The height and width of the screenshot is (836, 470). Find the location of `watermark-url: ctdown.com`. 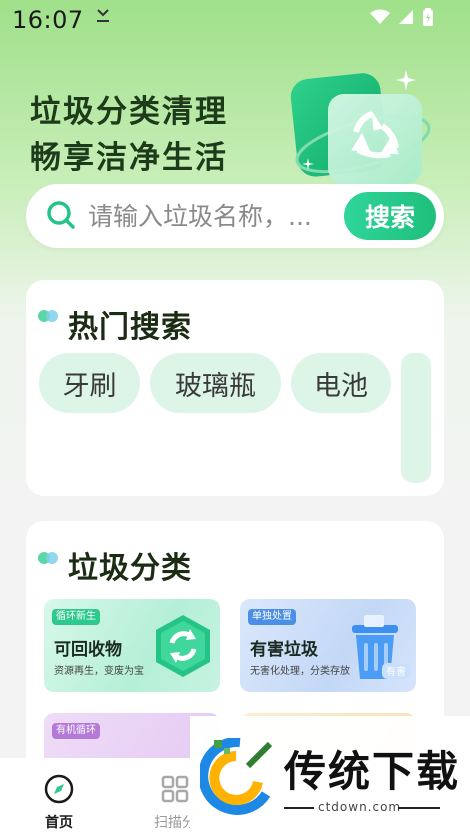

watermark-url: ctdown.com is located at coordinates (360, 807).